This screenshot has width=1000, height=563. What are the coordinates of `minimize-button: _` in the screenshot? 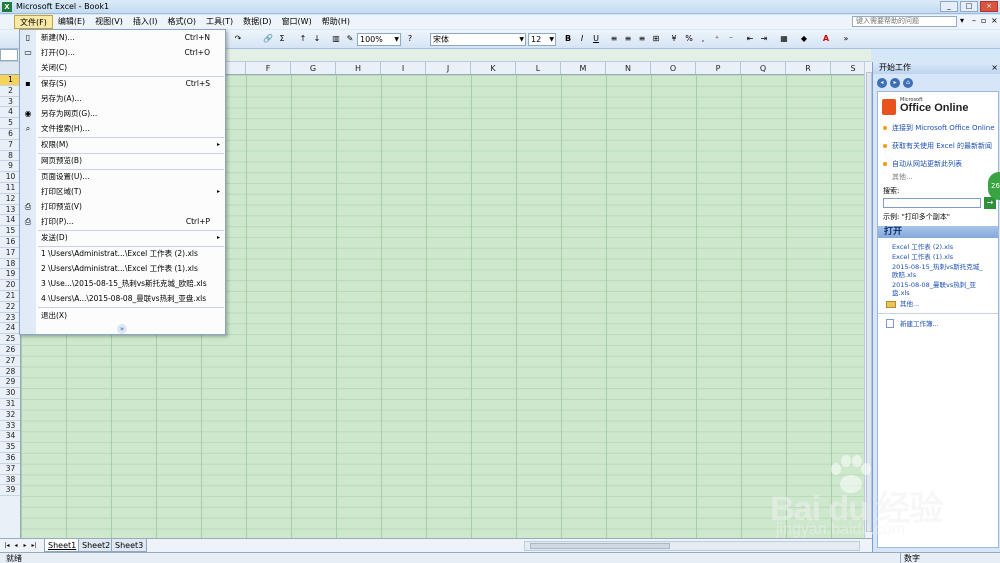 It's located at (949, 6).